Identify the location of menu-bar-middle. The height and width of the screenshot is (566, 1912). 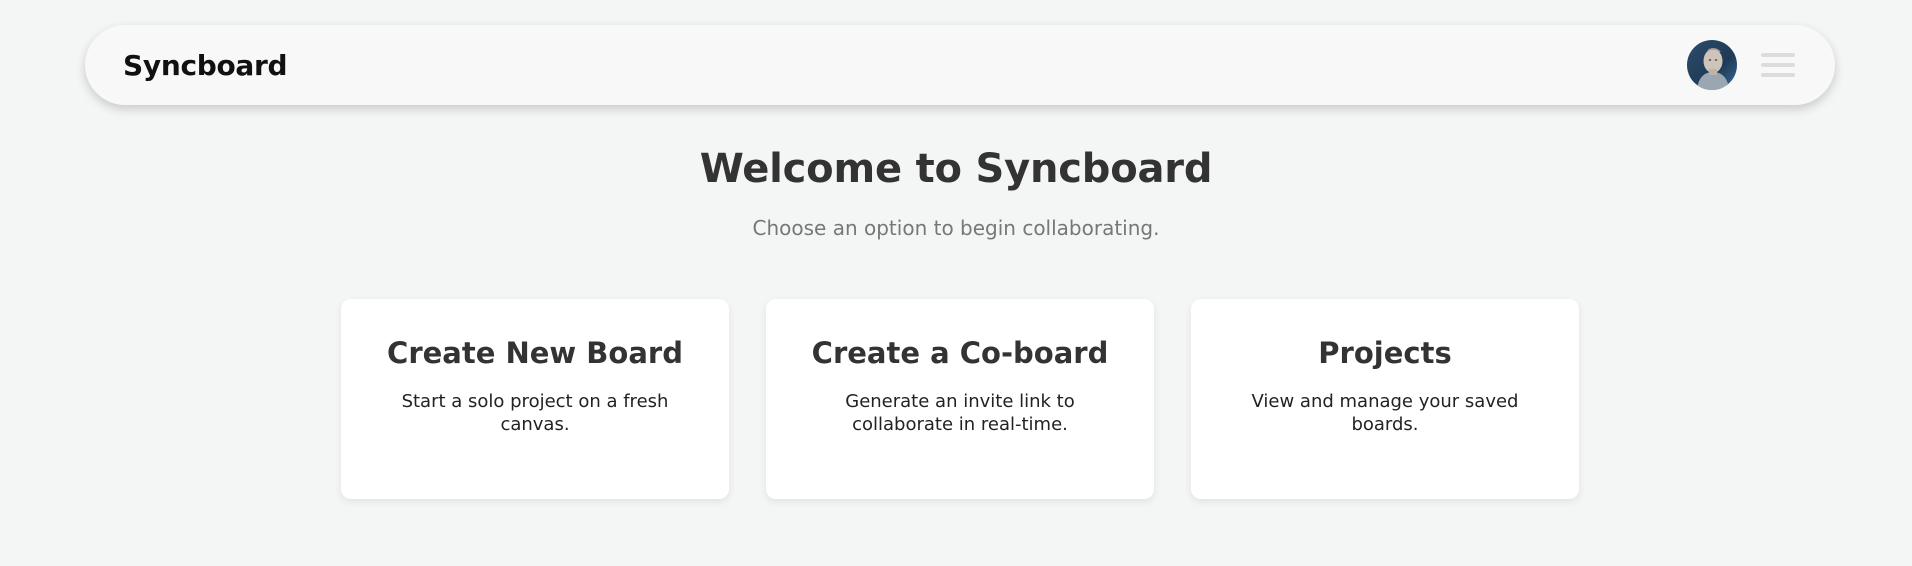
(1778, 65).